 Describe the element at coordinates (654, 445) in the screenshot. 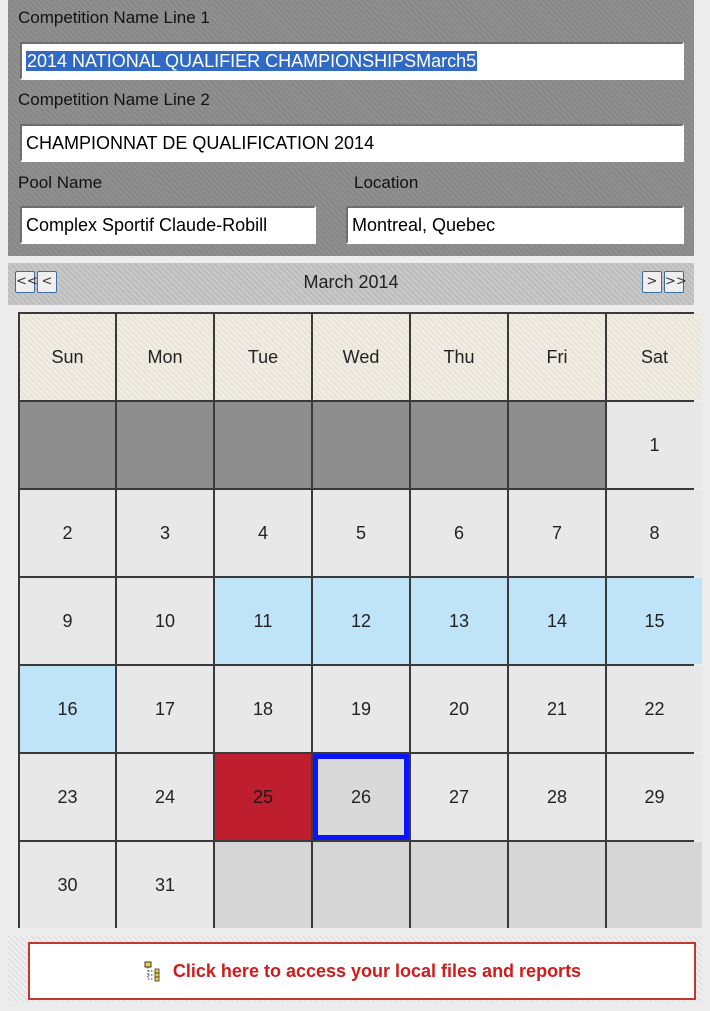

I see `calendar-day-1: 1` at that location.